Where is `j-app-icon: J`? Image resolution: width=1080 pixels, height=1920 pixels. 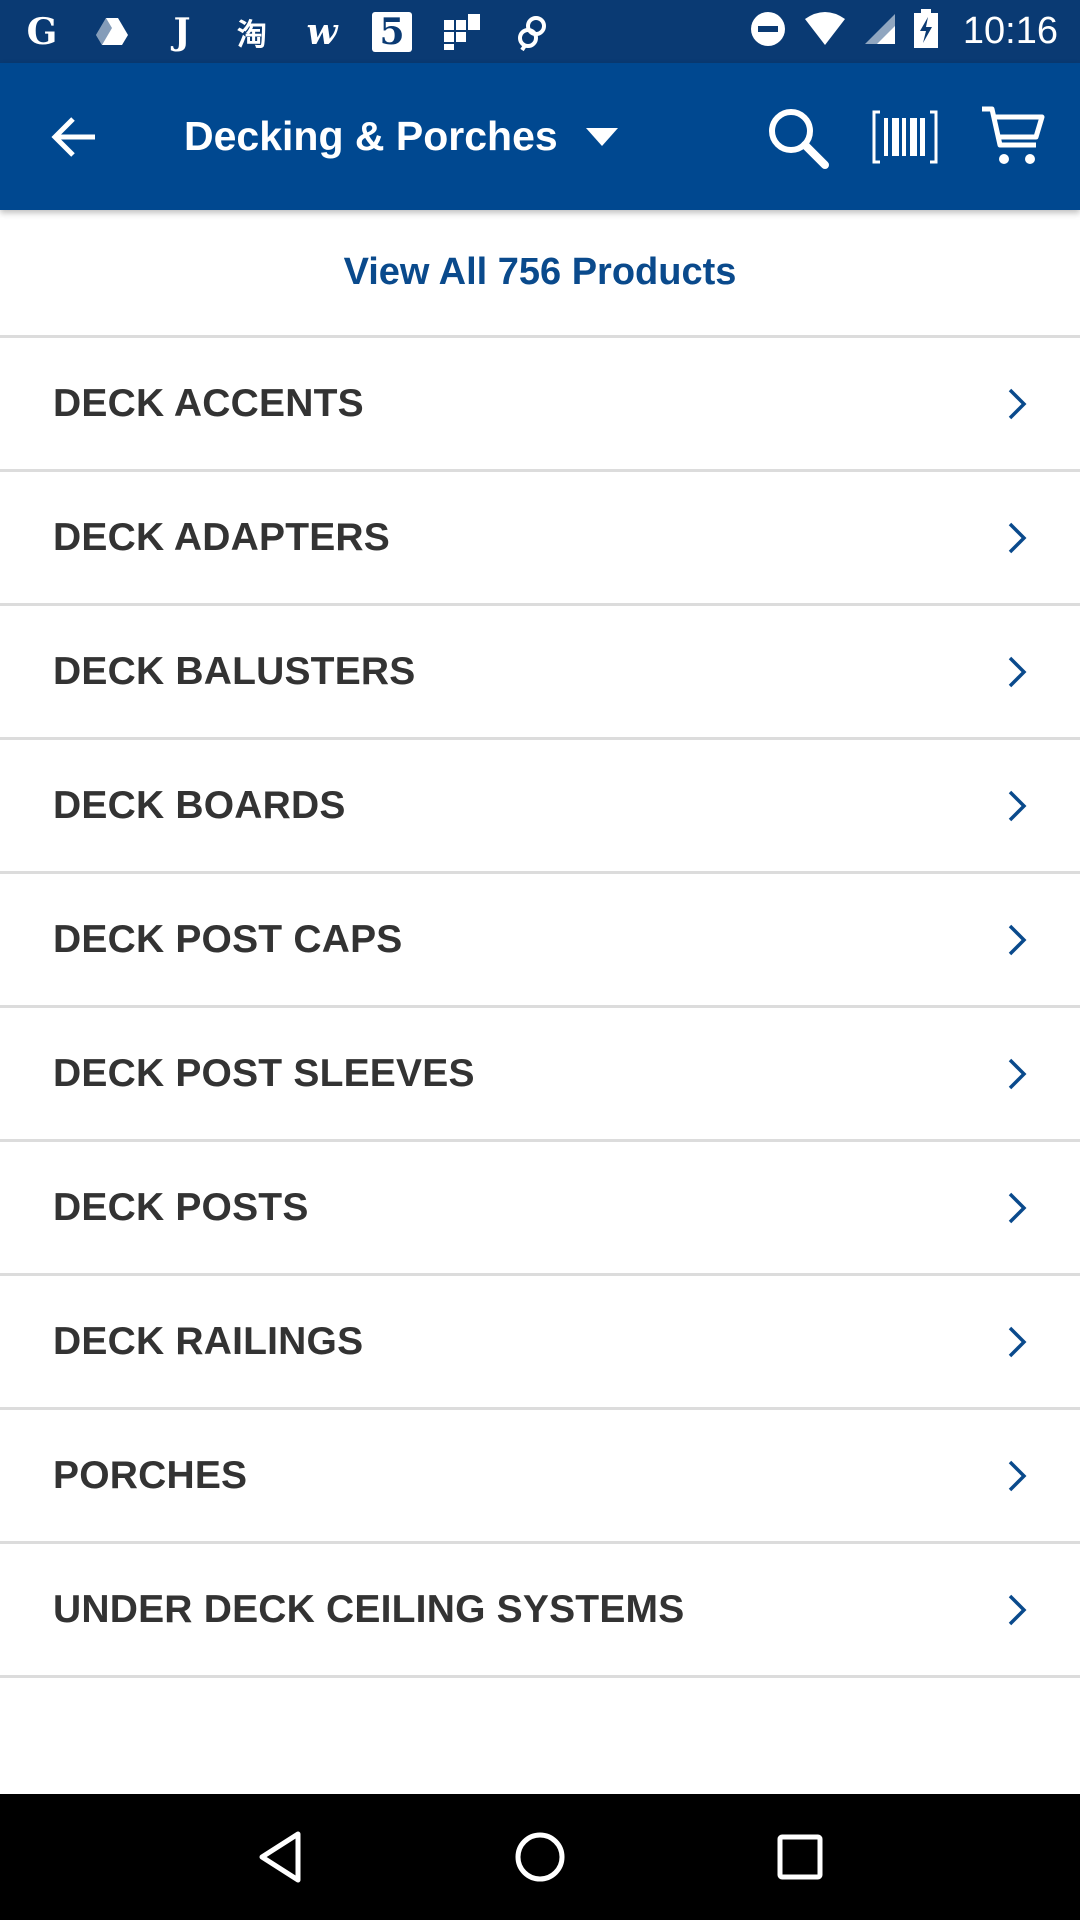 j-app-icon: J is located at coordinates (182, 31).